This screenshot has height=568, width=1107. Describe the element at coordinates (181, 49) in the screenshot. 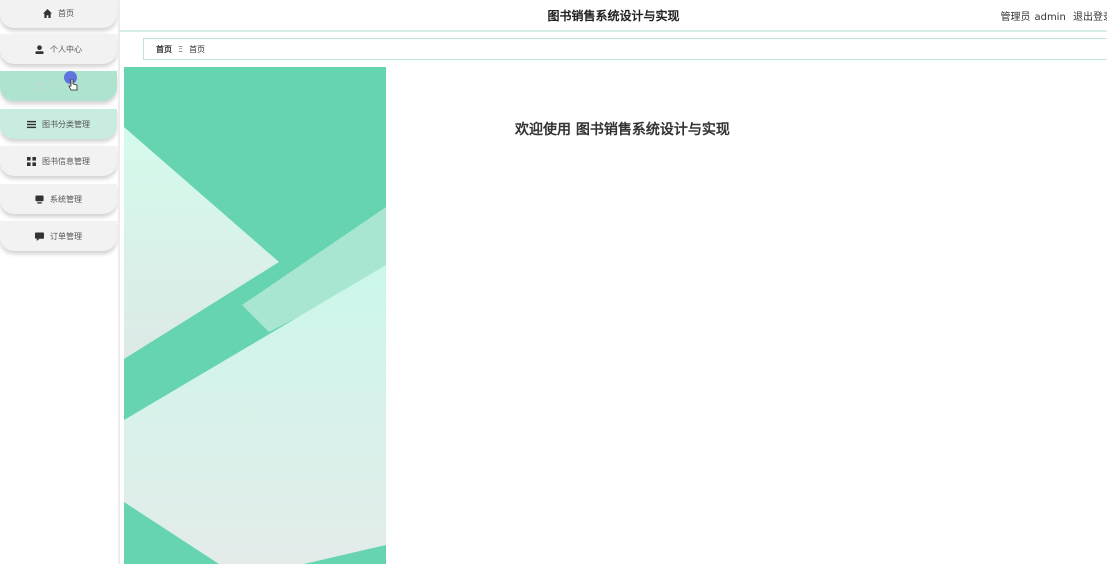

I see `breadcrumb-separator: Ξ` at that location.